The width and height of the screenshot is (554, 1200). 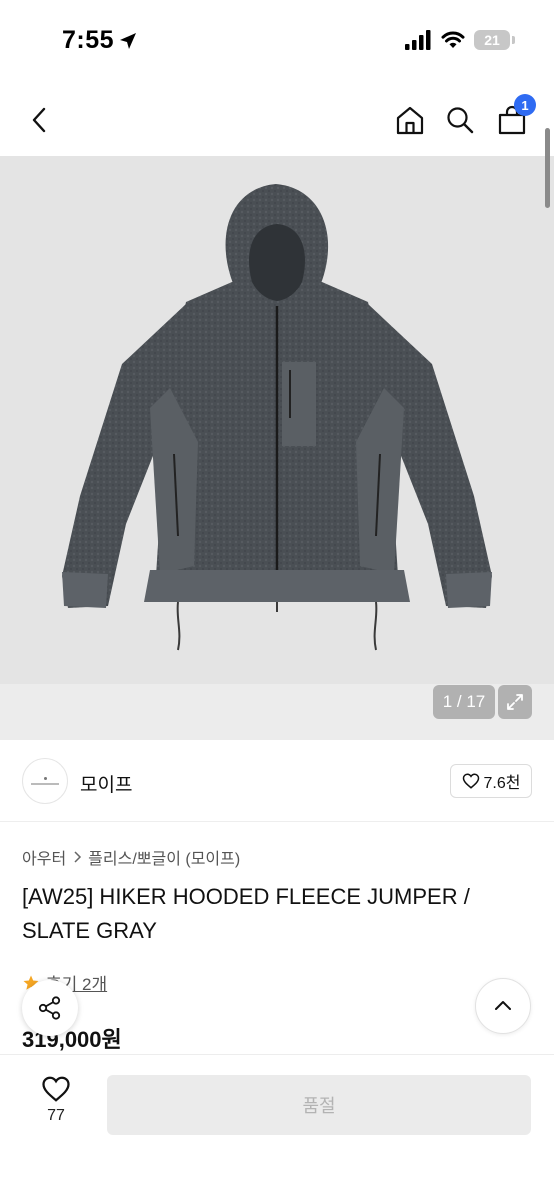 I want to click on expand-icon, so click(x=515, y=702).